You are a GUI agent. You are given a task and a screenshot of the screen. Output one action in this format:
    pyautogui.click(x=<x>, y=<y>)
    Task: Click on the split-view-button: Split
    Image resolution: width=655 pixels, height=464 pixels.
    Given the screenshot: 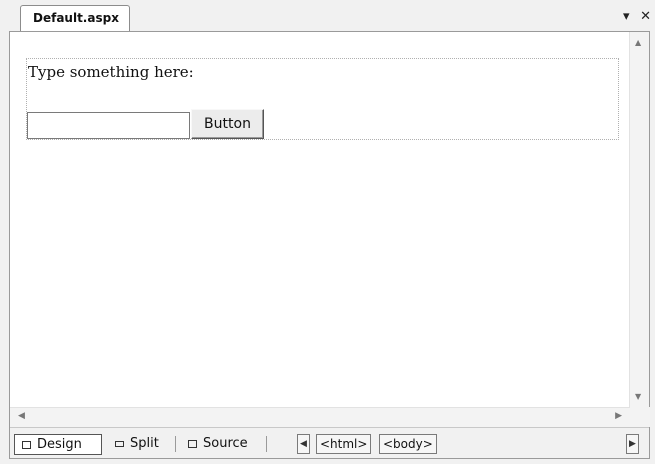 What is the action you would take?
    pyautogui.click(x=136, y=444)
    